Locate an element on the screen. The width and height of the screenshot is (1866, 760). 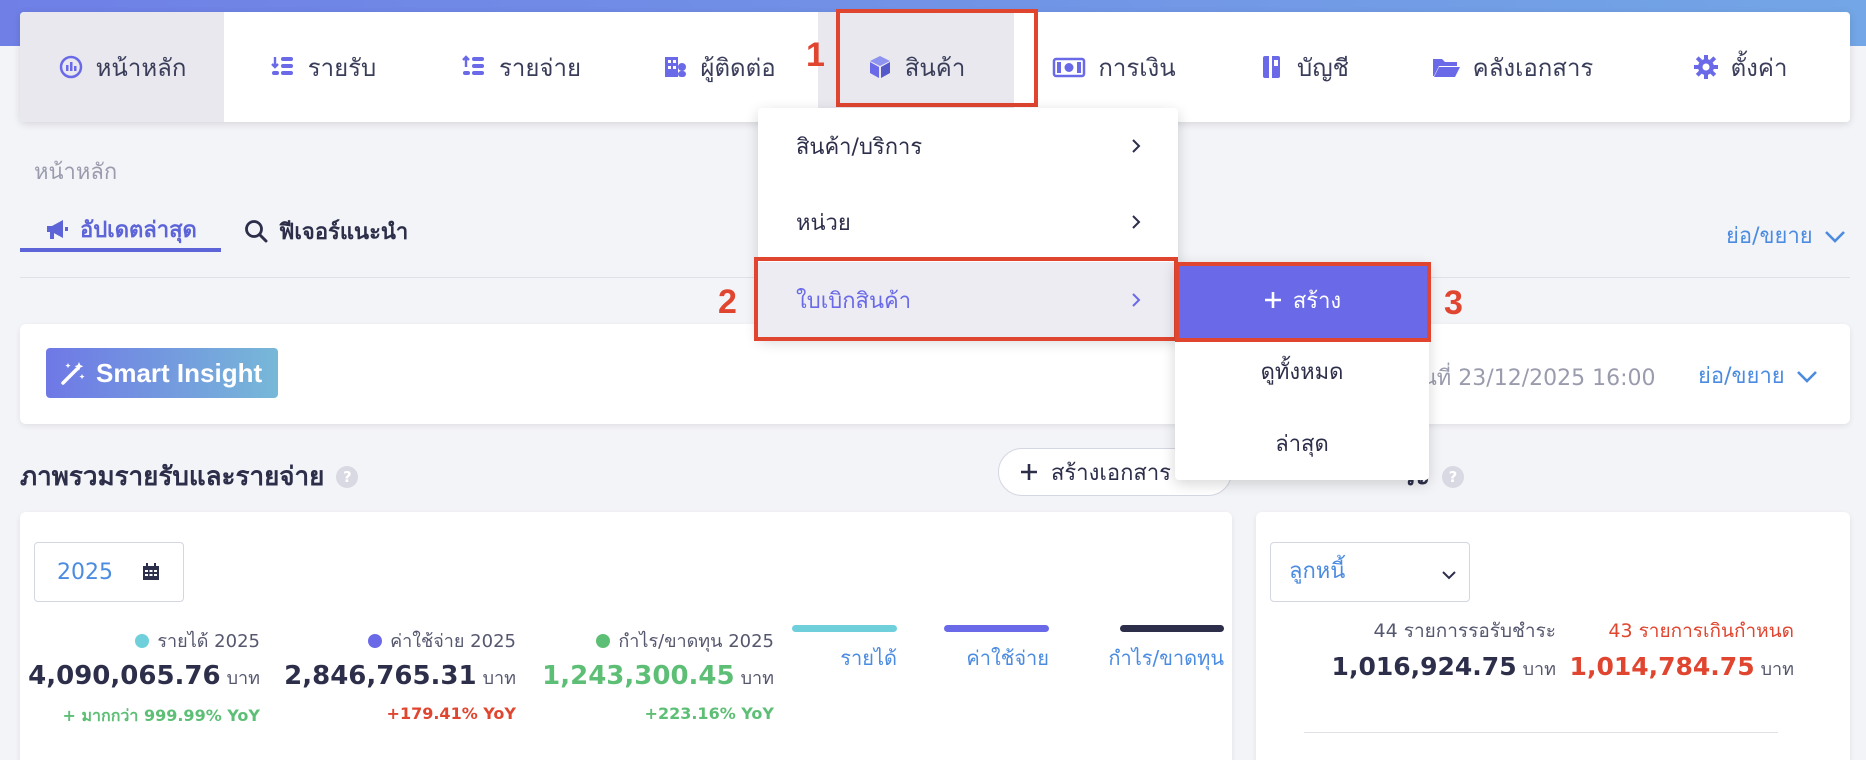
nav-label-settings: ตั้งค่า is located at coordinates (1759, 67).